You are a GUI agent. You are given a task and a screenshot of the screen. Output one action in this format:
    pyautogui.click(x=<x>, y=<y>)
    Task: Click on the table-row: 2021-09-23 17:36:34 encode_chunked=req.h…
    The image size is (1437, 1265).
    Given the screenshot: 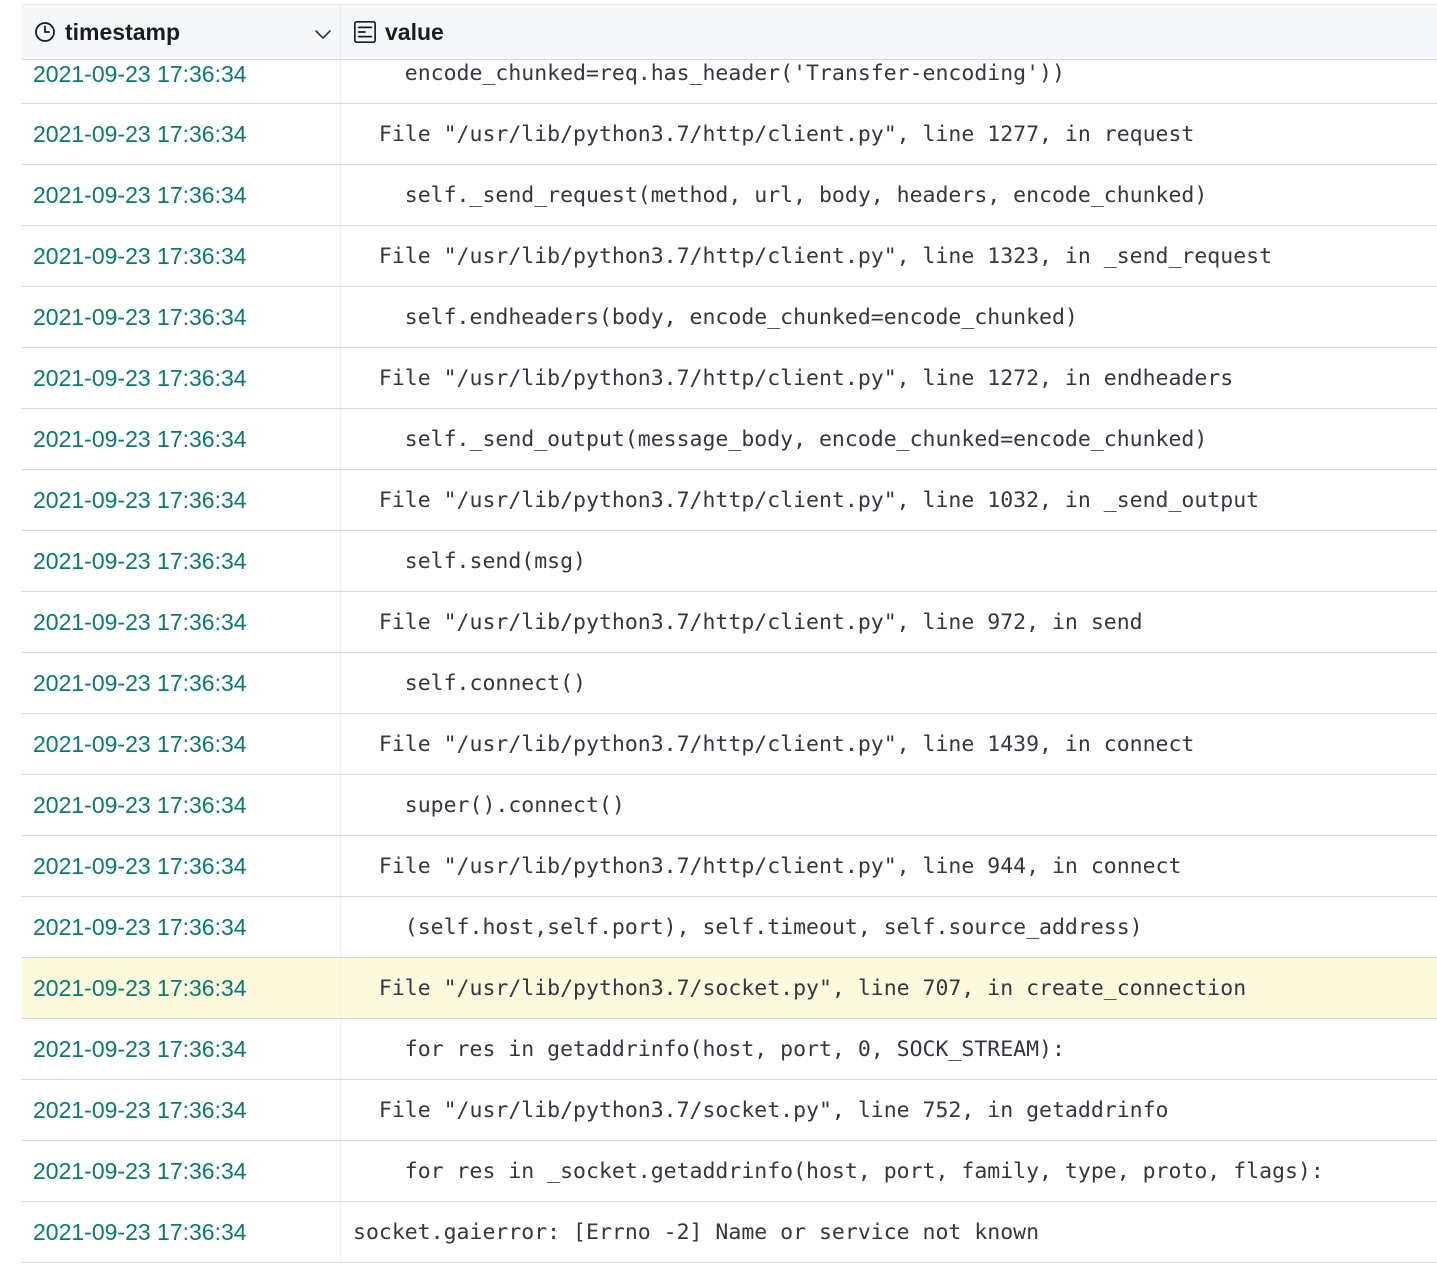 What is the action you would take?
    pyautogui.click(x=729, y=82)
    